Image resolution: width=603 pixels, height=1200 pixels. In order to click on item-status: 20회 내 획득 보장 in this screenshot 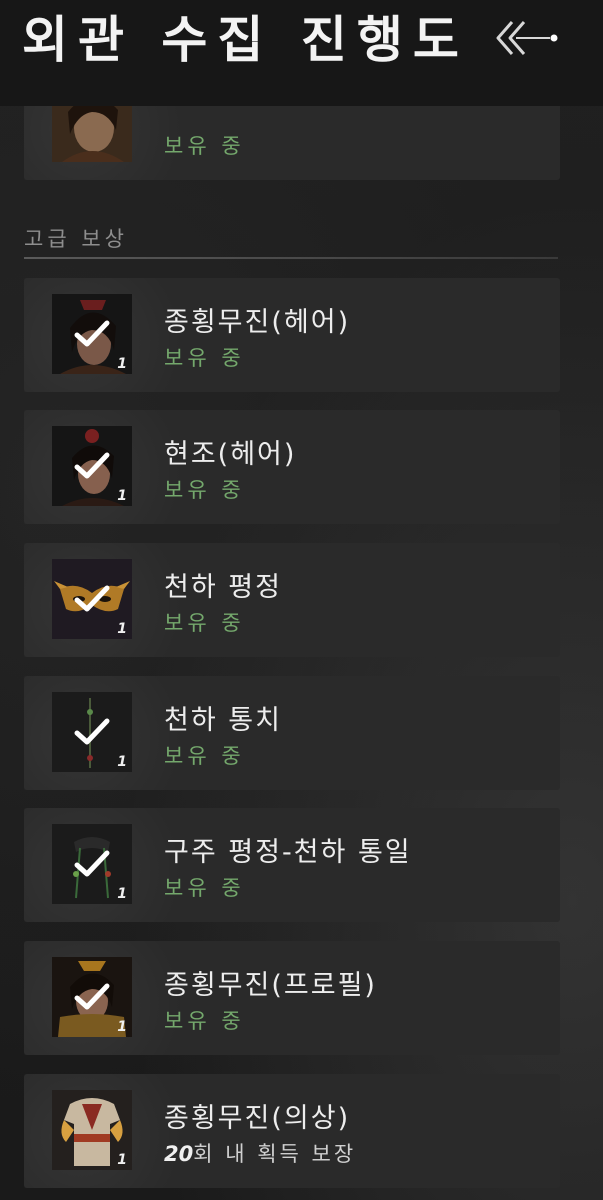, I will do `click(260, 1153)`.